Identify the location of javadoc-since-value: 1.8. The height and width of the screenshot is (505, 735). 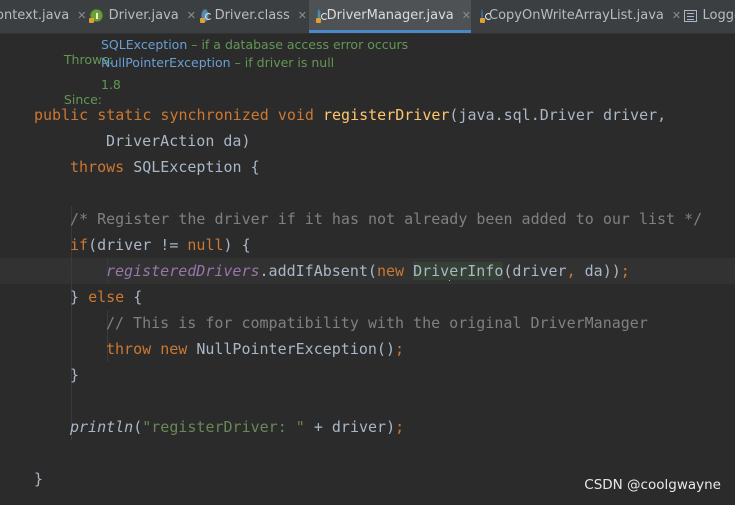
(111, 84).